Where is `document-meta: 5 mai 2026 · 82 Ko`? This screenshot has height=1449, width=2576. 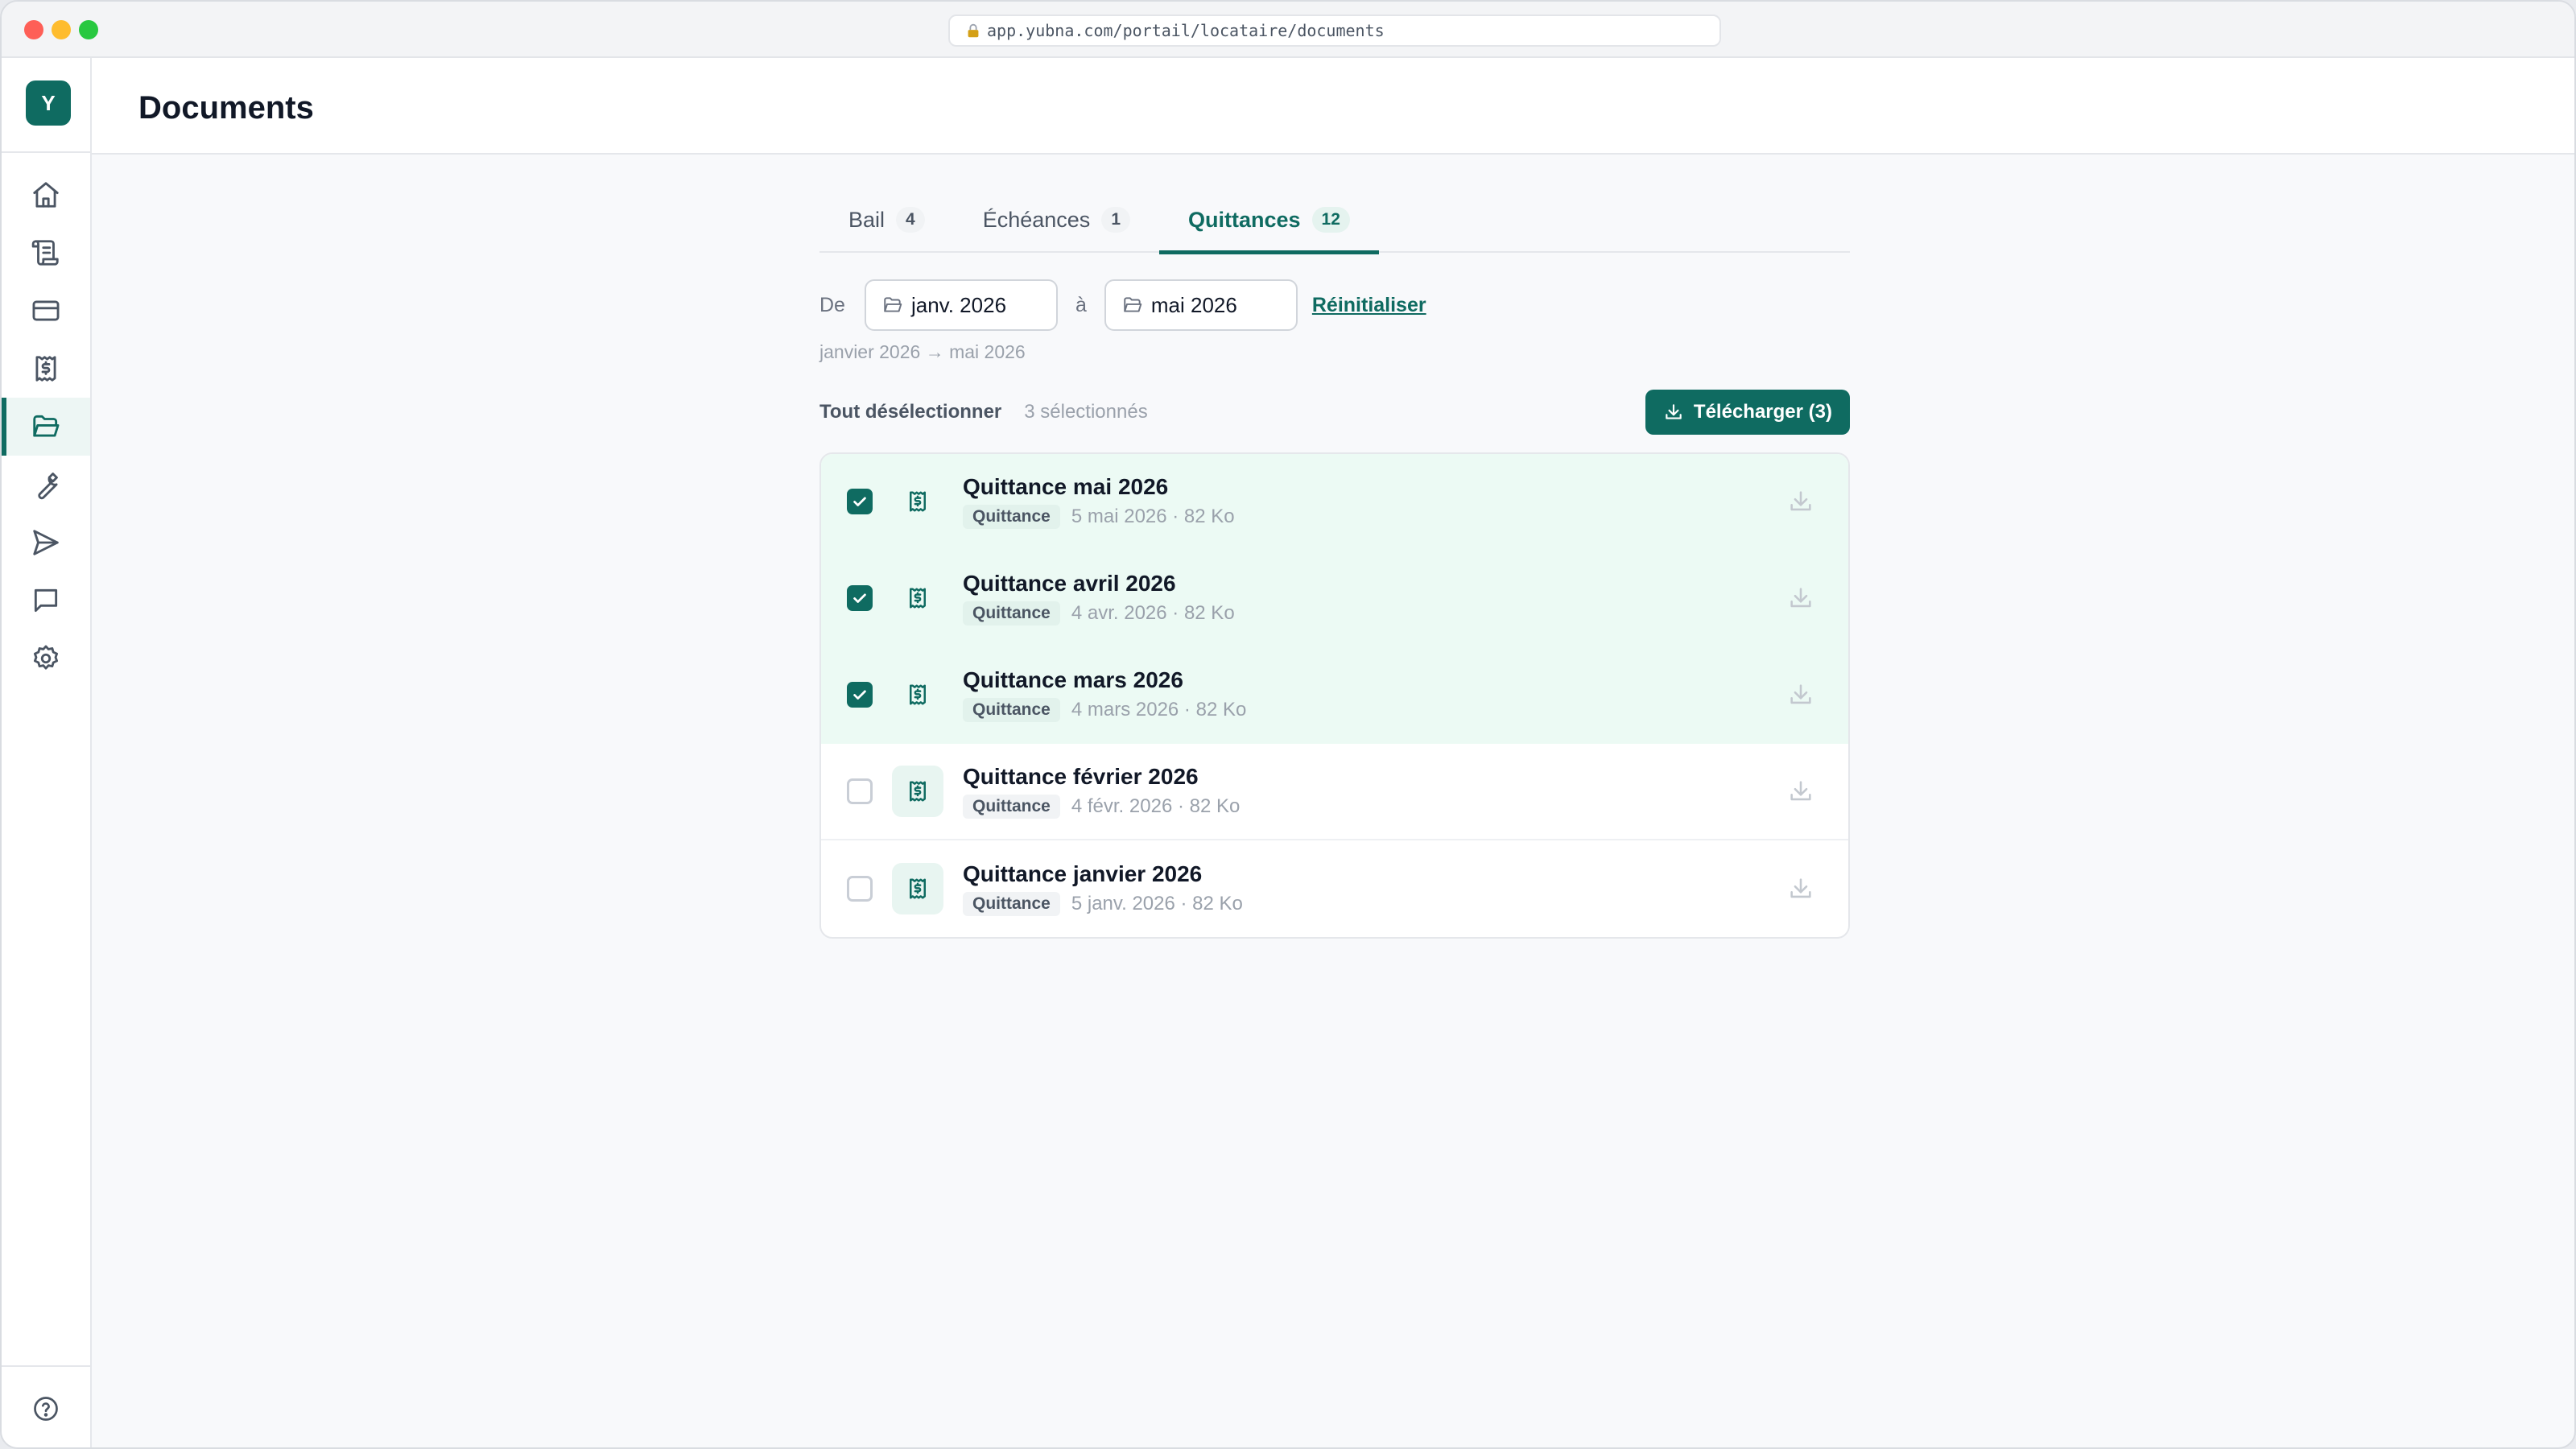 document-meta: 5 mai 2026 · 82 Ko is located at coordinates (1153, 516).